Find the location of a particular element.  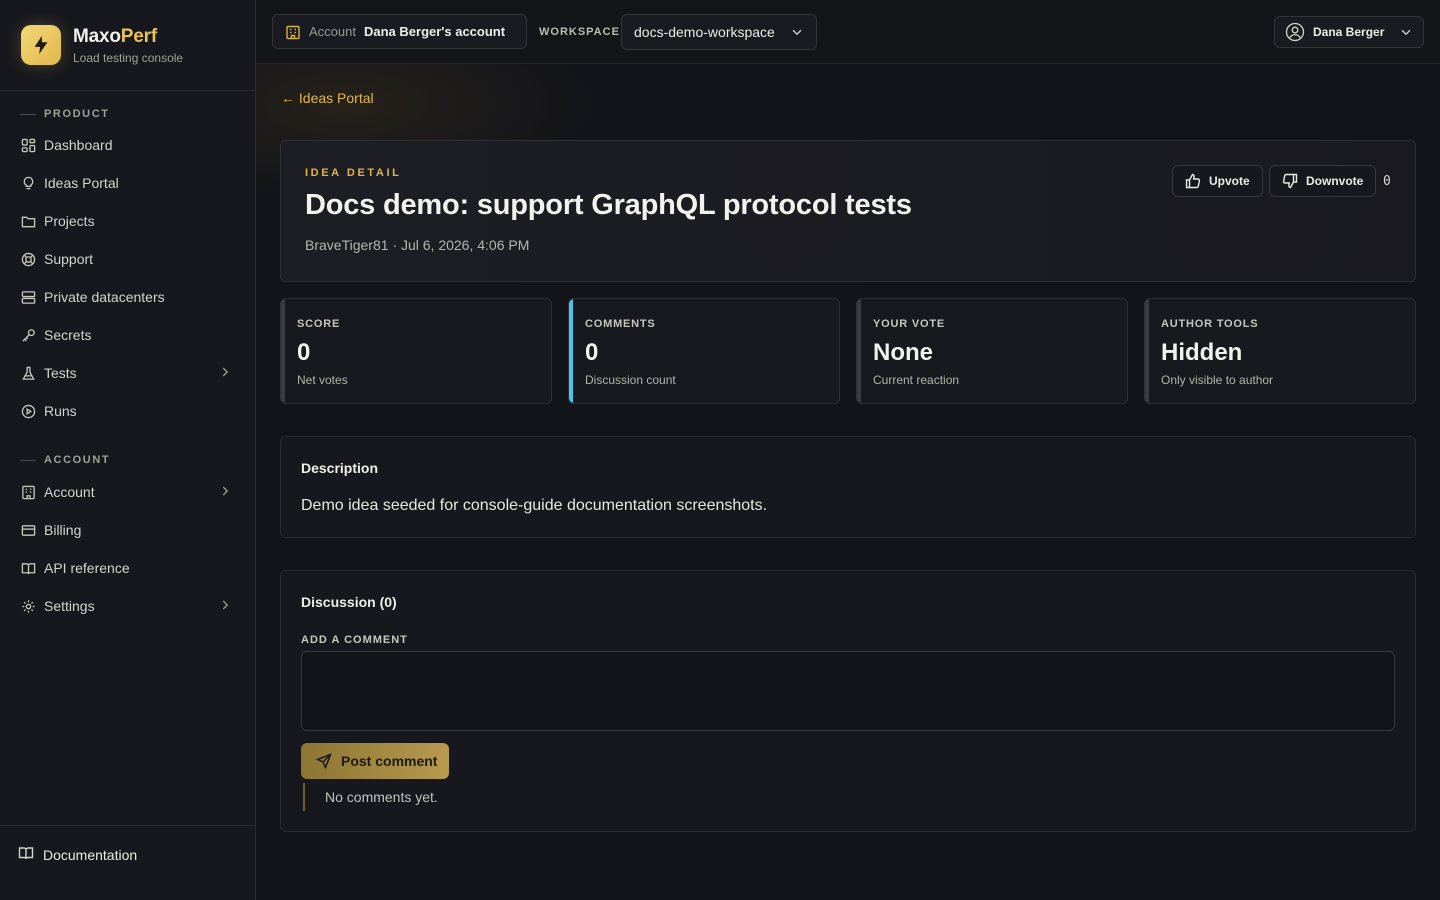

workspace-select: docs-demo-workspace is located at coordinates (719, 32).